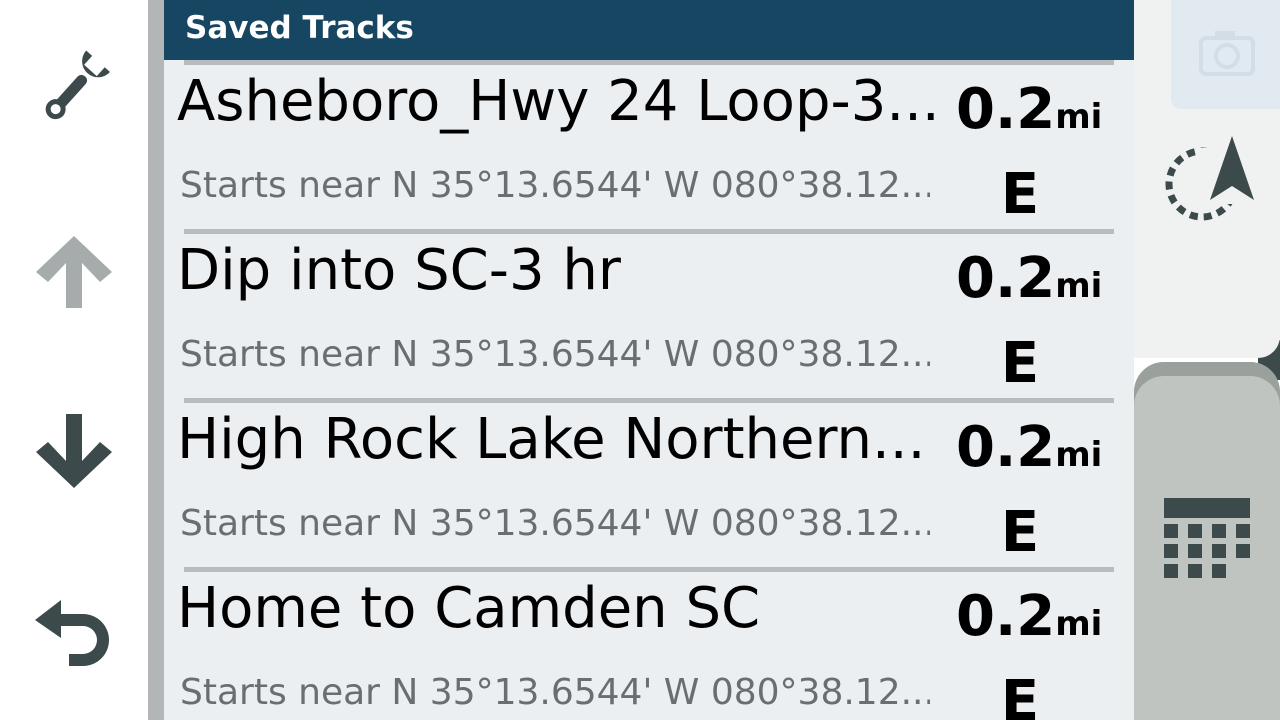 The image size is (1280, 720). I want to click on scroll-down-button, so click(74, 450).